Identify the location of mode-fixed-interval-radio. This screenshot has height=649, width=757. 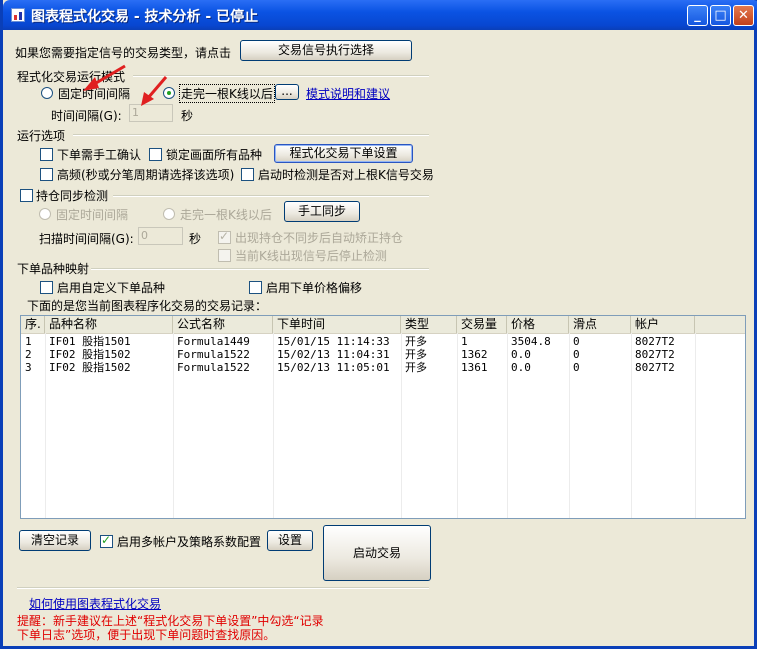
(47, 93).